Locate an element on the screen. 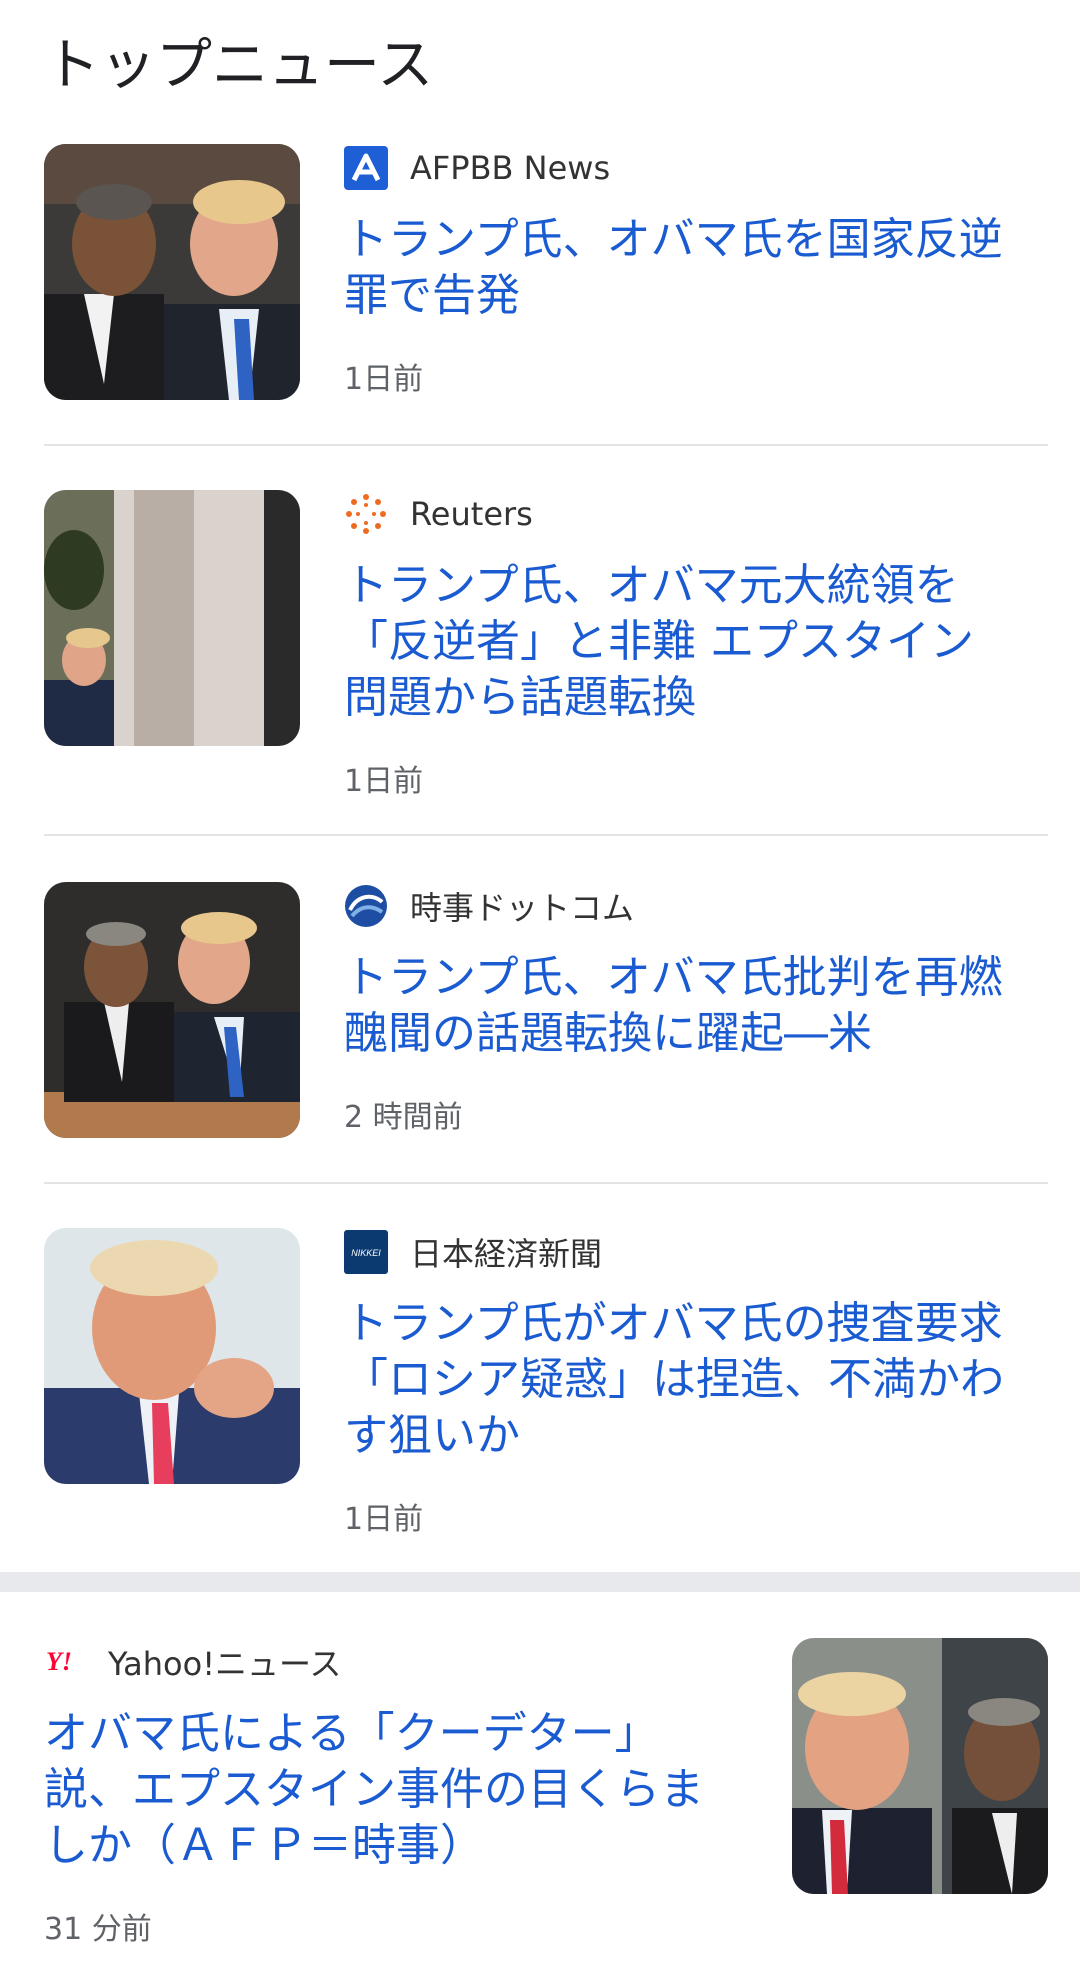 The height and width of the screenshot is (1976, 1080). article-card: AFPBB News トランプ氏、オバマ氏を国家反逆罪で告発 1日前 is located at coordinates (546, 274).